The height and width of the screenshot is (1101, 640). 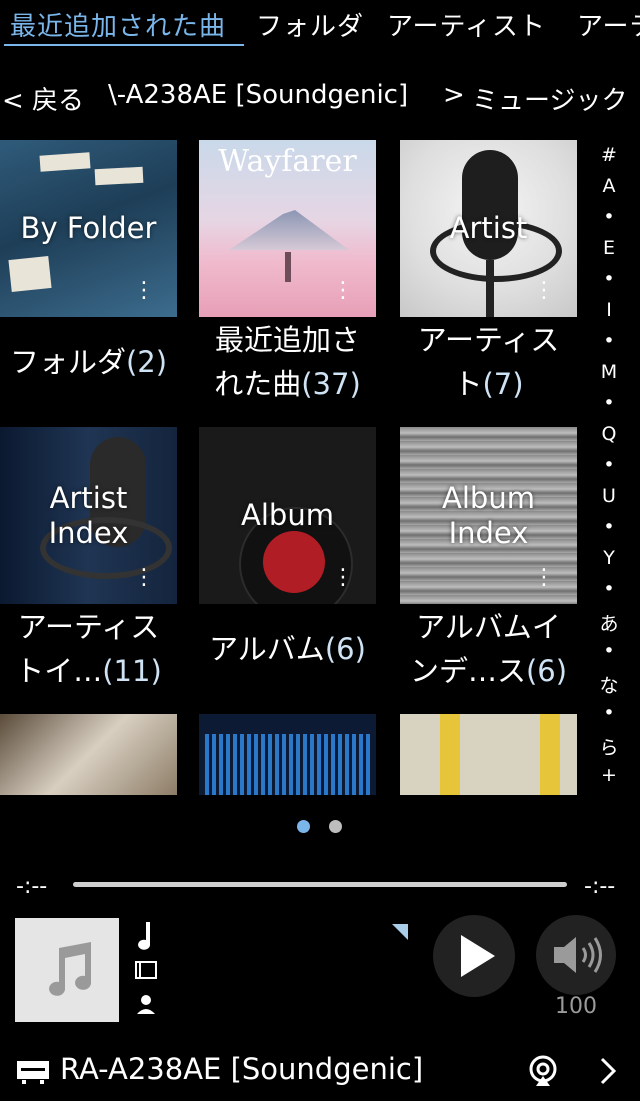 What do you see at coordinates (488, 754) in the screenshot?
I see `date-thumbnail` at bounding box center [488, 754].